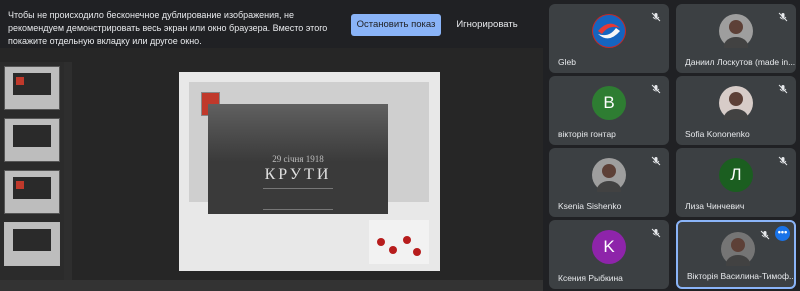 The height and width of the screenshot is (291, 800). I want to click on slide-title-card: 29 січня 1918 КРУТИ, so click(298, 159).